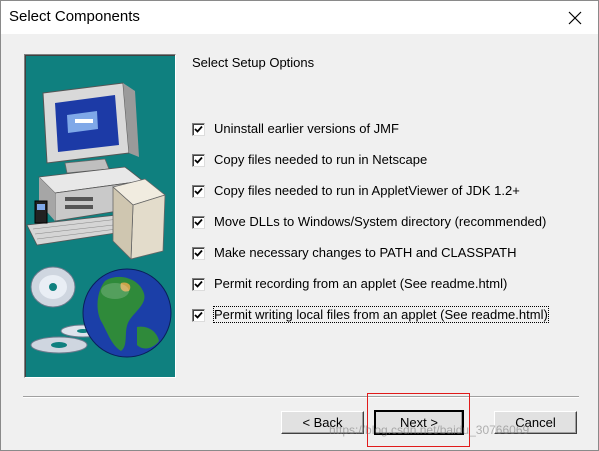 The image size is (599, 451). I want to click on option-uninstall-earlier: Uninstall earlier versions of JMF, so click(370, 136).